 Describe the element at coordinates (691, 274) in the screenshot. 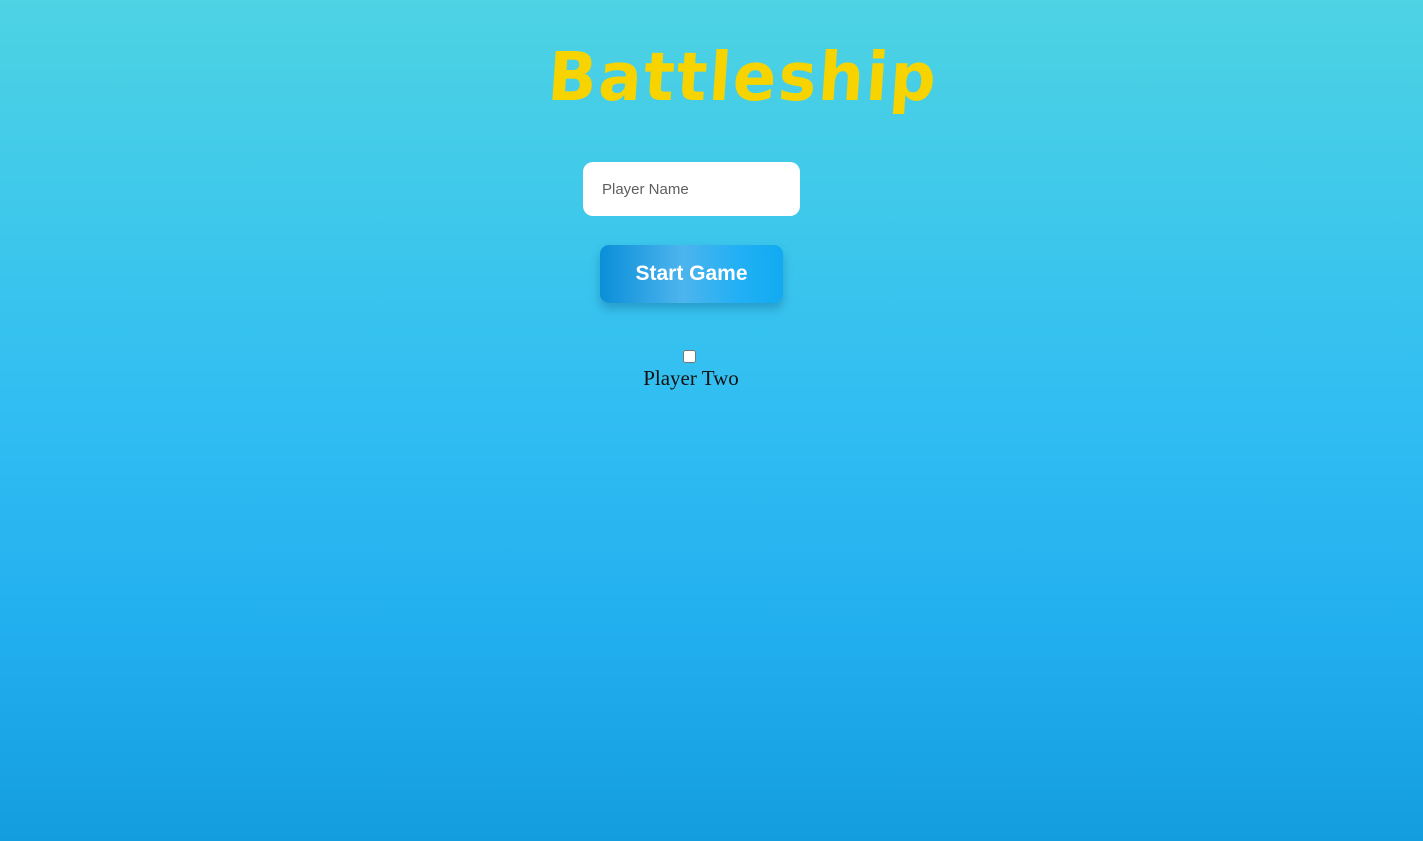

I see `start-game-button: Start Game` at that location.